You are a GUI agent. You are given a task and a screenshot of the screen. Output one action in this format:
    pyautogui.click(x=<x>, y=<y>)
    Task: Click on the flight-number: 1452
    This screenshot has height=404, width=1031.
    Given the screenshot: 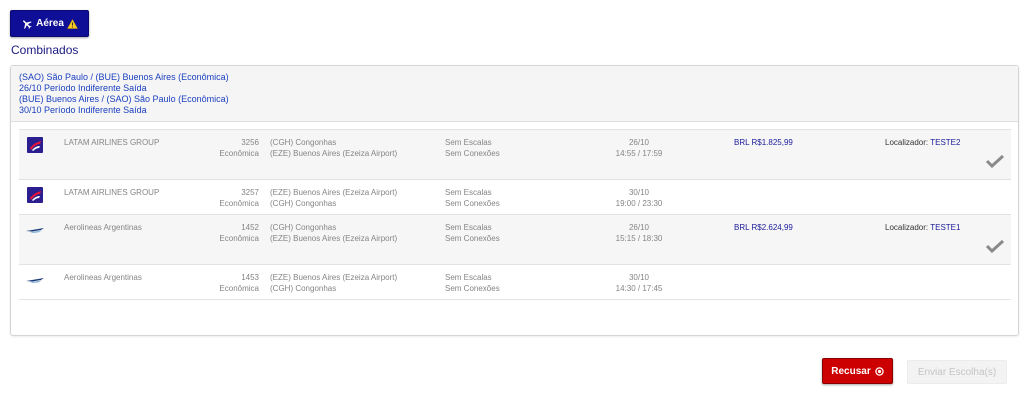 What is the action you would take?
    pyautogui.click(x=250, y=227)
    